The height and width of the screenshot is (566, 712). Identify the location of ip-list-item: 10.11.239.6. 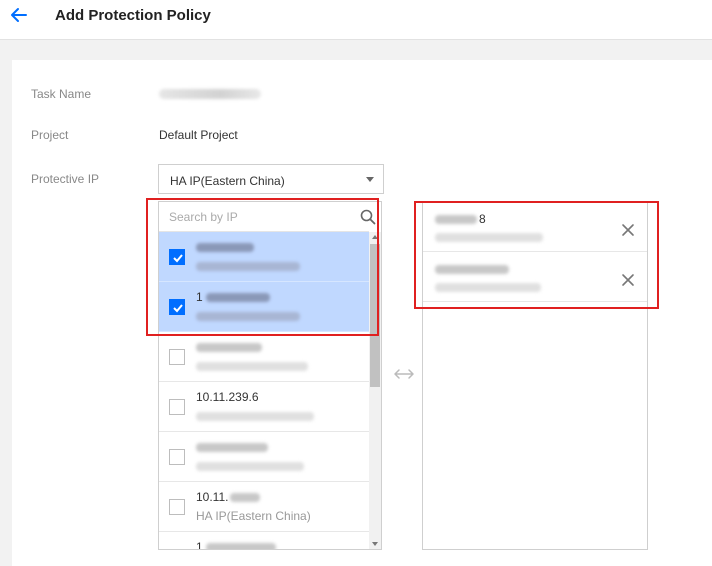
(264, 407).